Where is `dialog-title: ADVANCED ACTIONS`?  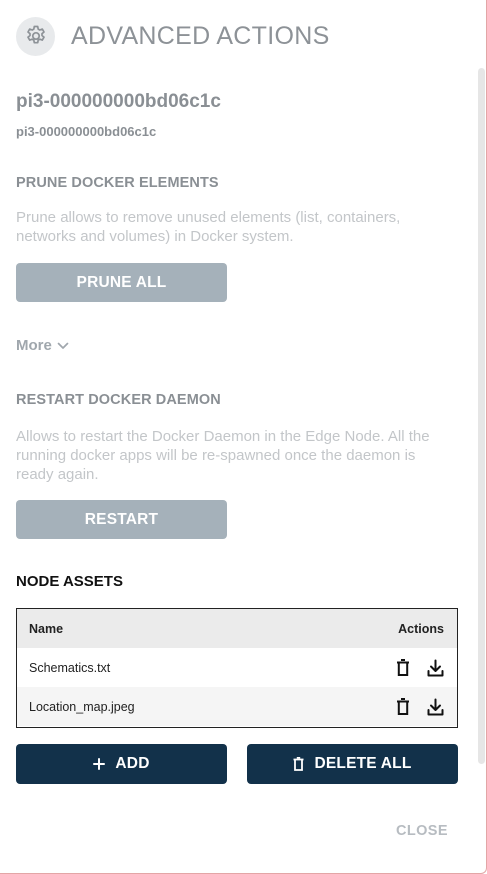
dialog-title: ADVANCED ACTIONS is located at coordinates (200, 35).